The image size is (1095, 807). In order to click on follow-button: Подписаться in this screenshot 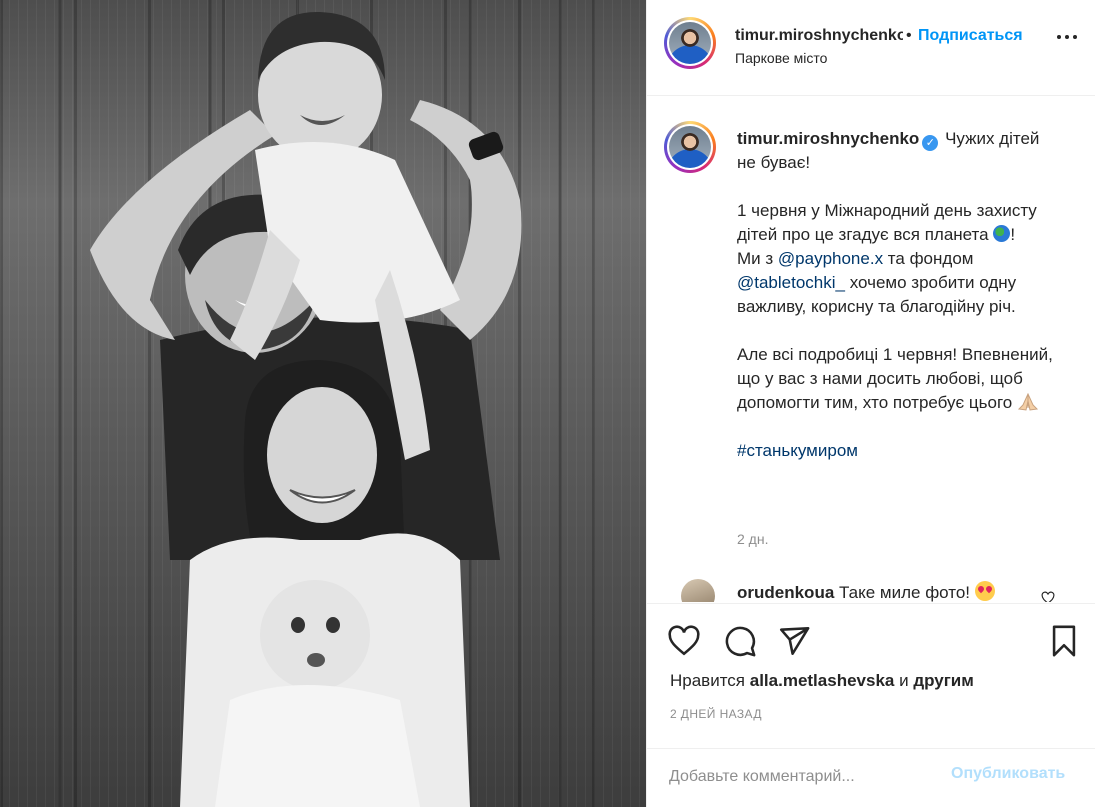, I will do `click(970, 36)`.